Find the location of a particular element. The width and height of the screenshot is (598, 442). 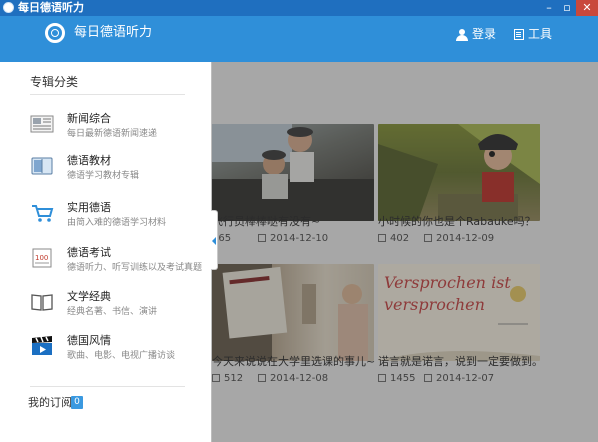

category-desc: 德语听力、听写训练以及考试真题 is located at coordinates (135, 268).